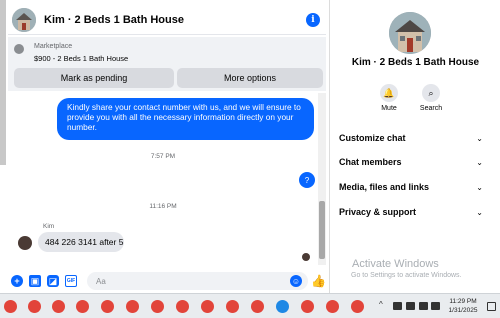  What do you see at coordinates (71, 281) in the screenshot?
I see `gif-icon: GIF` at bounding box center [71, 281].